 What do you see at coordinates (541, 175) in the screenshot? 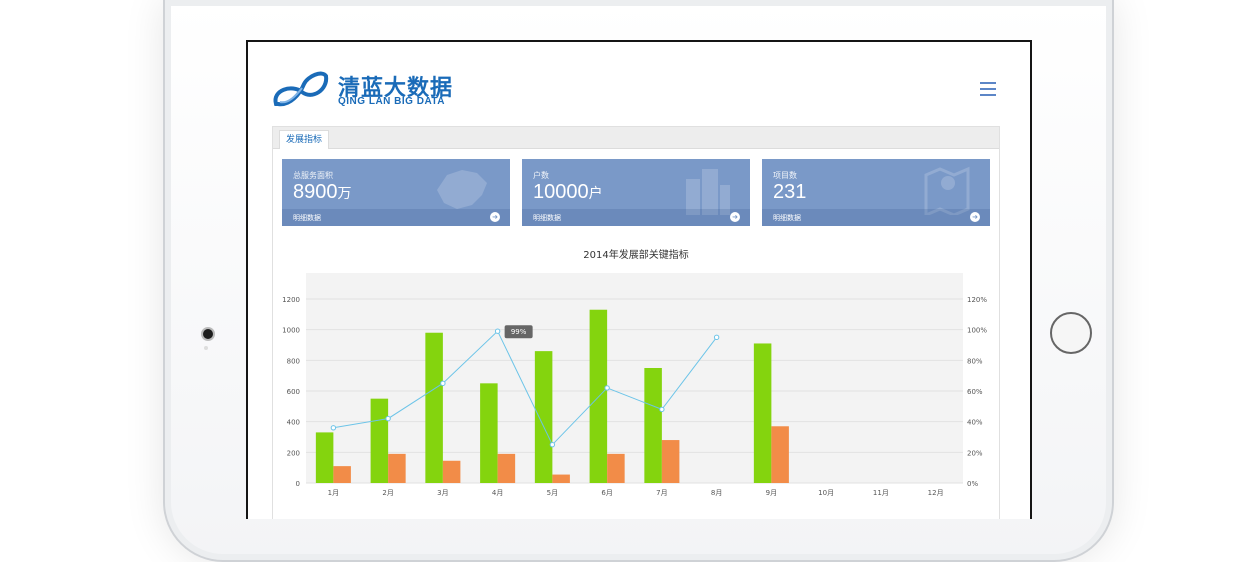
I see `card-label: 户数` at bounding box center [541, 175].